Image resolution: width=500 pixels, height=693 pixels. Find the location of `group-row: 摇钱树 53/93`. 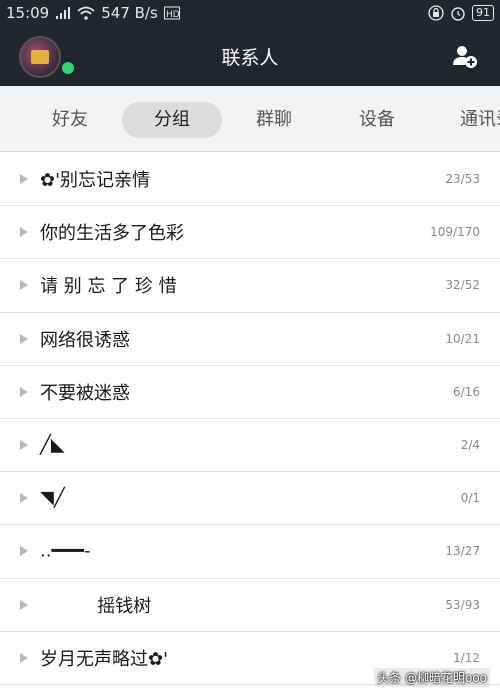

group-row: 摇钱树 53/93 is located at coordinates (250, 605).